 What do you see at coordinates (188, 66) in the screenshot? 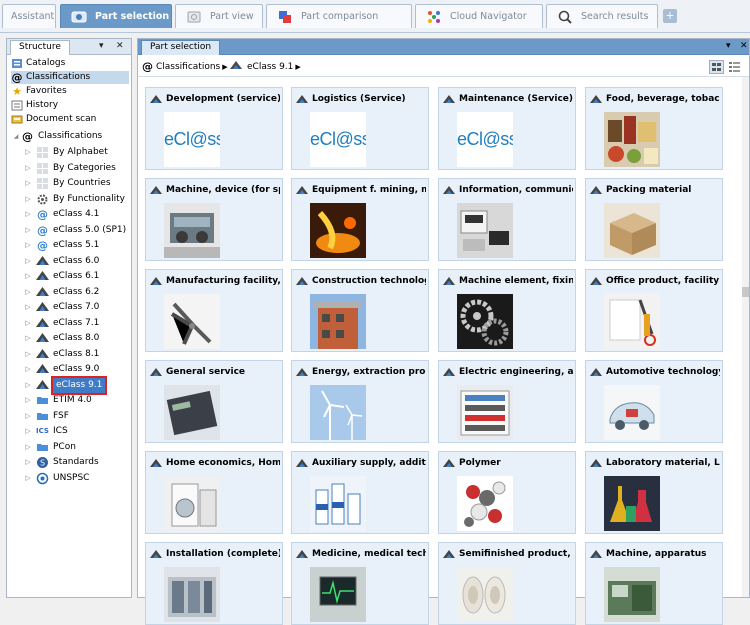
I see `breadcrumb-label: Classifications` at bounding box center [188, 66].